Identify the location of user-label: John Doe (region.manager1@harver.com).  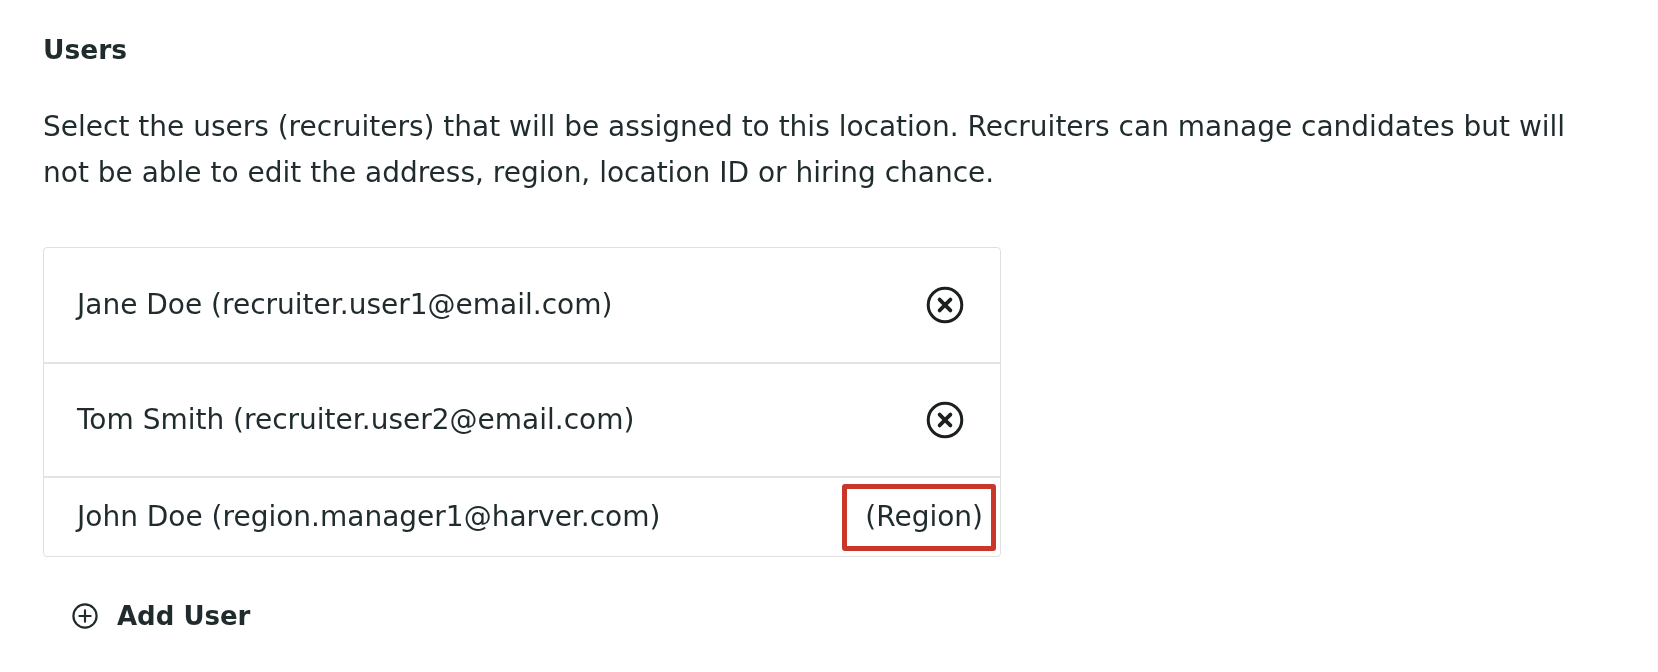
(369, 517).